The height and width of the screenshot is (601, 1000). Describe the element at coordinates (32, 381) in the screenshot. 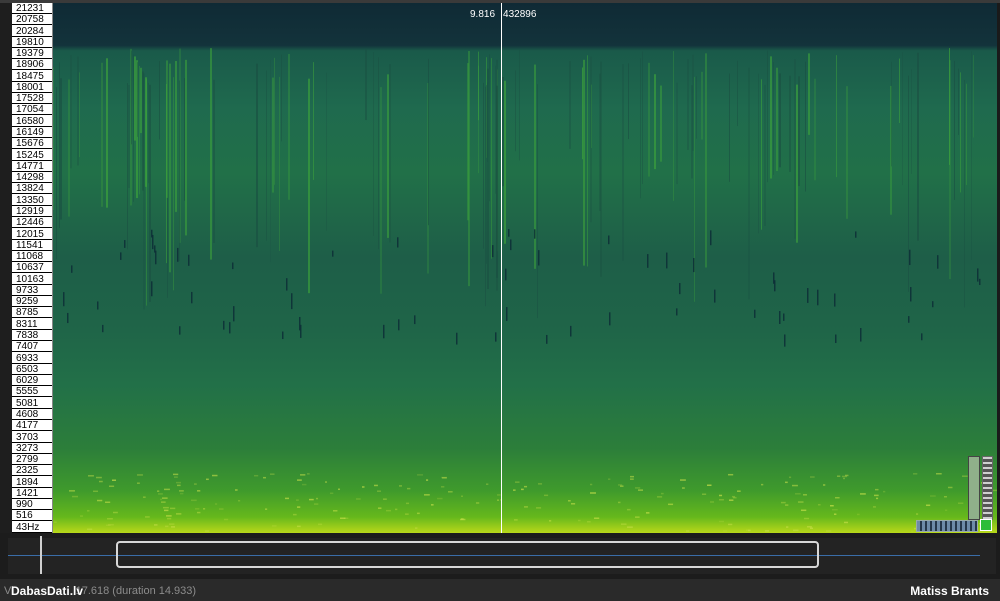

I see `frequency-tick-label: 6029` at that location.